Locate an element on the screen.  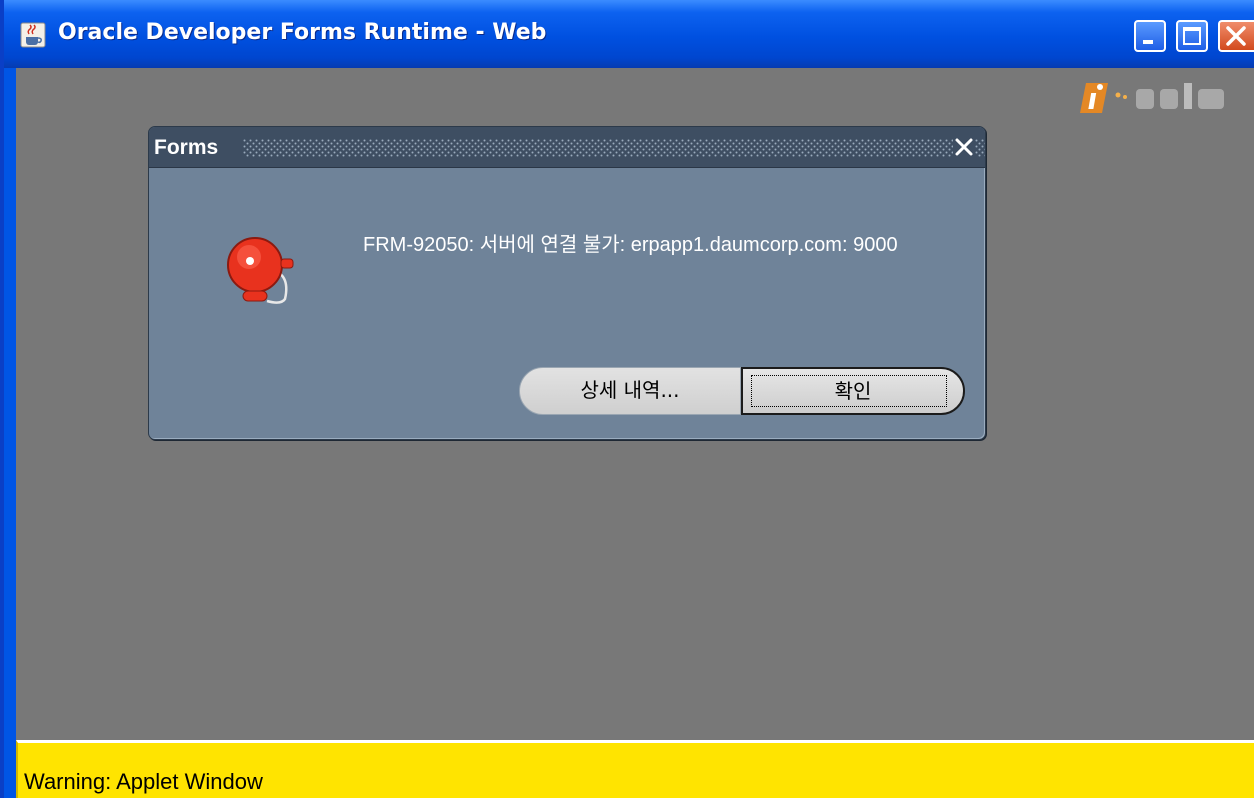
java-coffee-icon is located at coordinates (33, 35).